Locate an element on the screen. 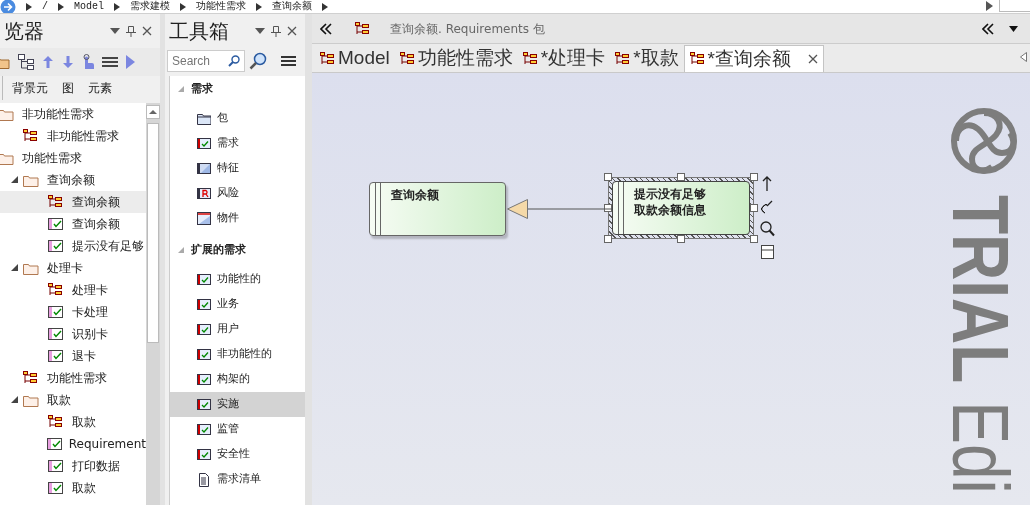 This screenshot has height=505, width=1030. tree-icon is located at coordinates (26, 62).